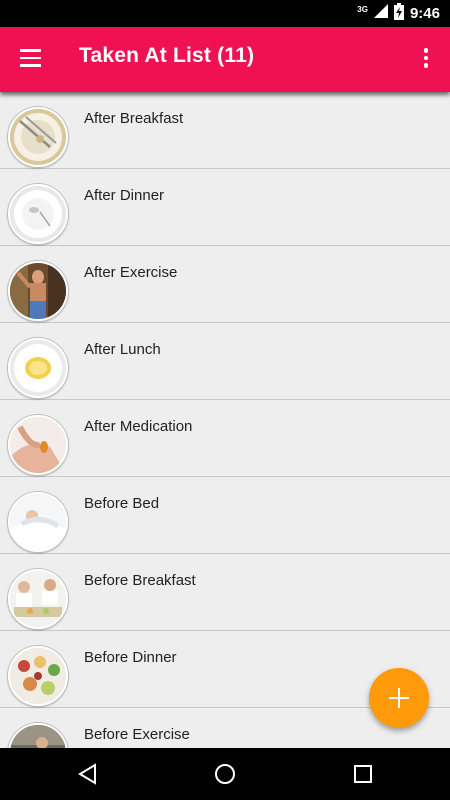 The image size is (450, 800). What do you see at coordinates (122, 349) in the screenshot?
I see `list-item-label: After Lunch` at bounding box center [122, 349].